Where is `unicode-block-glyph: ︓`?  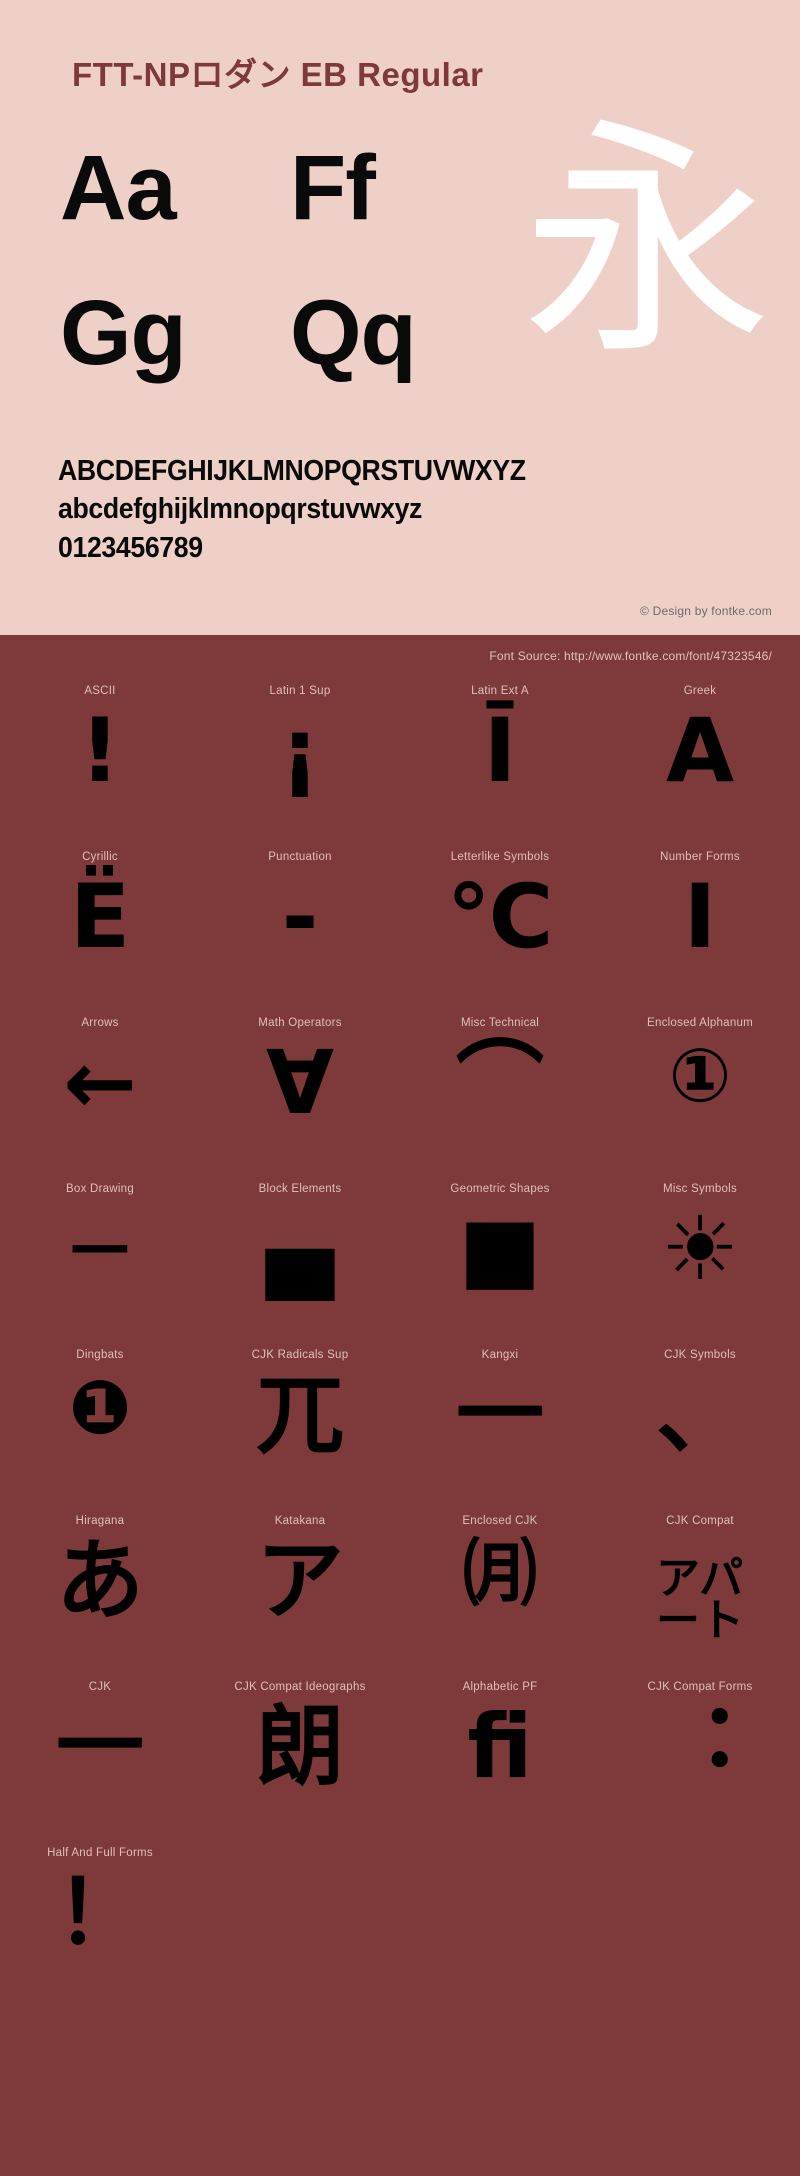
unicode-block-glyph: ︓ is located at coordinates (699, 1746).